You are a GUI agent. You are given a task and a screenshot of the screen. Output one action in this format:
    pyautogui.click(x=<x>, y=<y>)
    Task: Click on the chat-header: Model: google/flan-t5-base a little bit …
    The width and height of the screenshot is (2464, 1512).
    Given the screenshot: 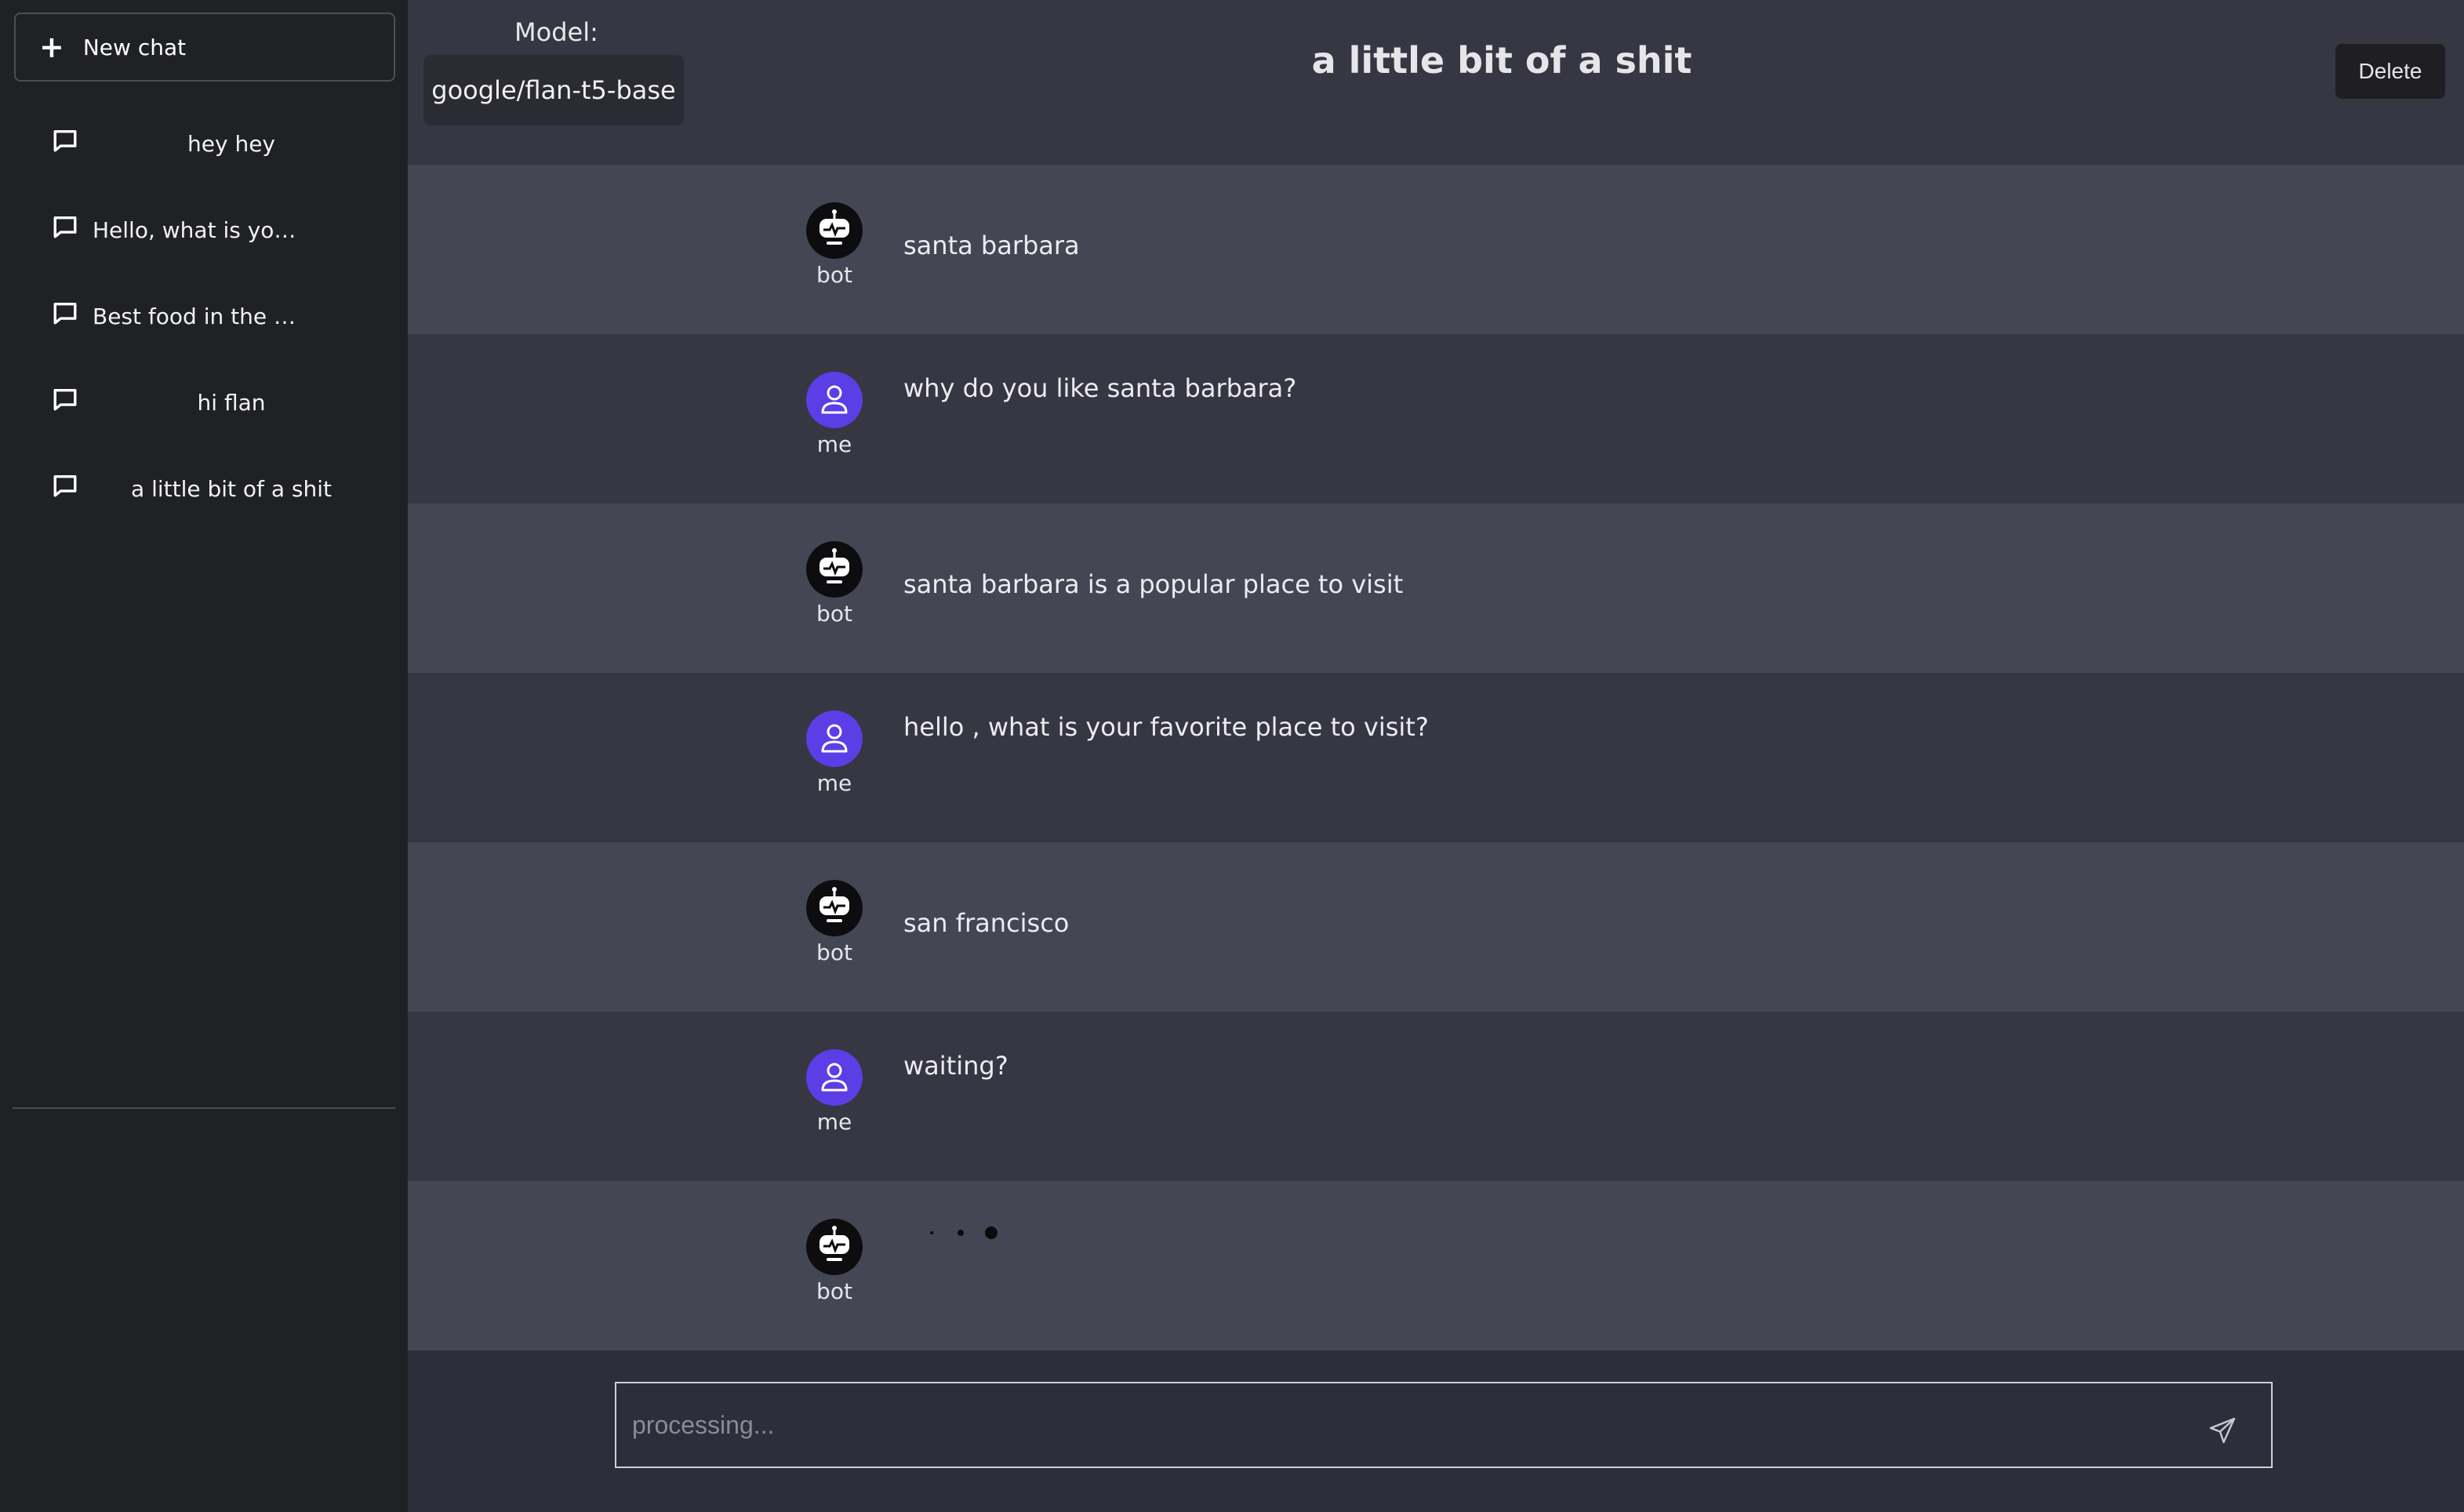 What is the action you would take?
    pyautogui.click(x=1436, y=82)
    